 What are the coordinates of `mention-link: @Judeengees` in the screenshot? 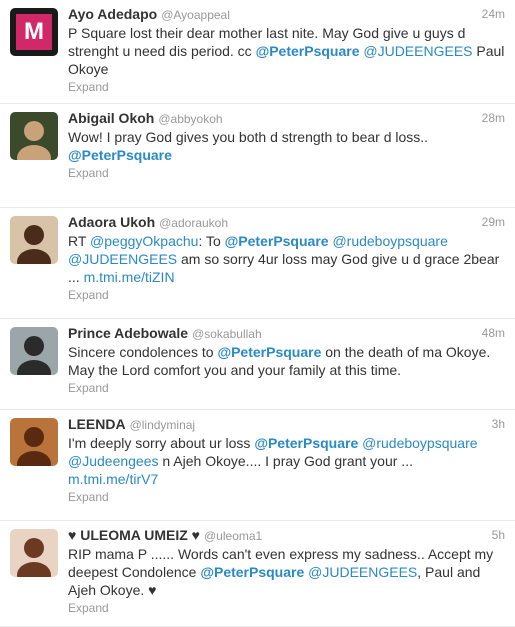 It's located at (113, 461).